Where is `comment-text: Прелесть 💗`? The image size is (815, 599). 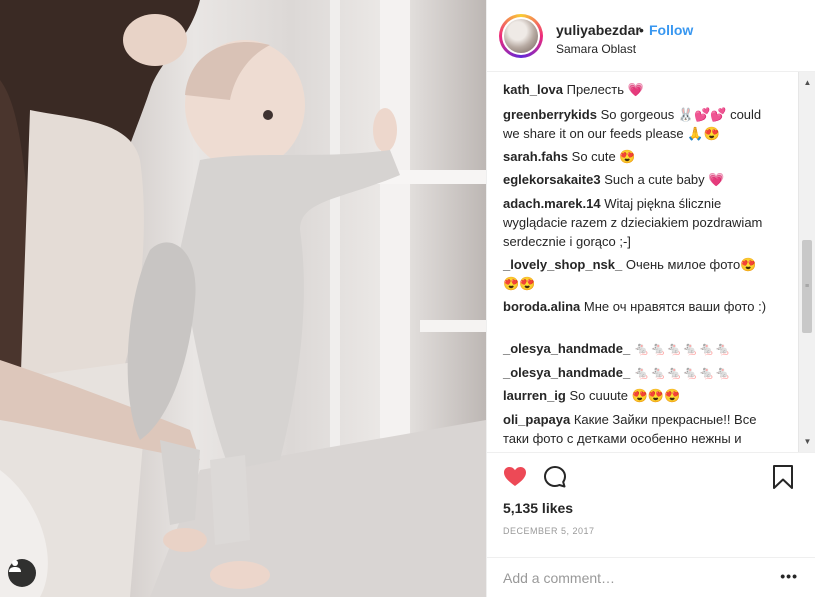
comment-text: Прелесть 💗 is located at coordinates (605, 89).